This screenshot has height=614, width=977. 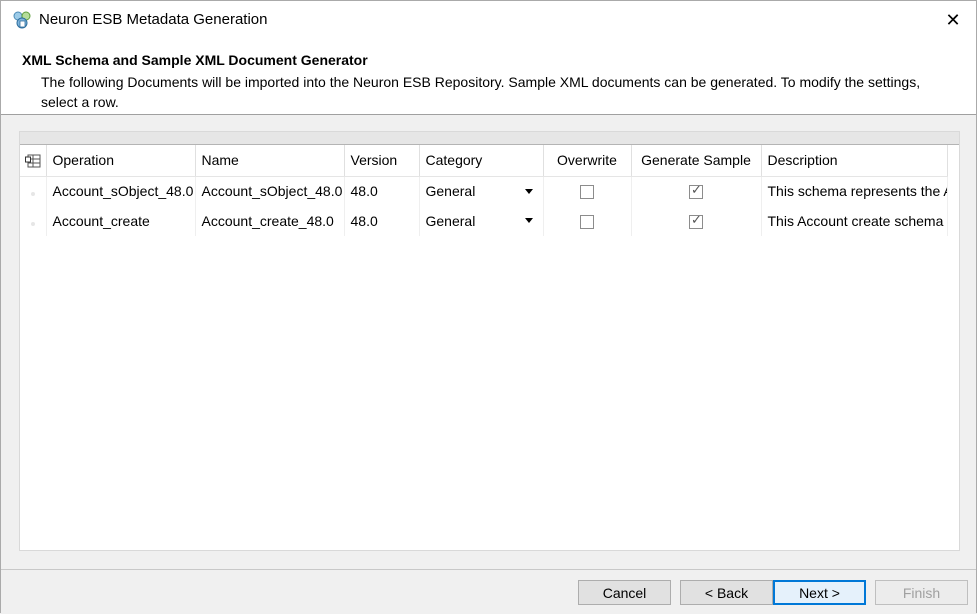 I want to click on title-bar: Neuron ESB Metadata Generation ✕, so click(x=488, y=20).